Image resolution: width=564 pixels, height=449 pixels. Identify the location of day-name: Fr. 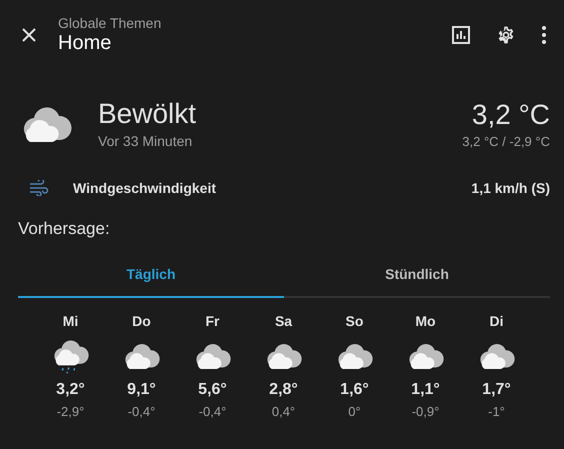
(213, 321).